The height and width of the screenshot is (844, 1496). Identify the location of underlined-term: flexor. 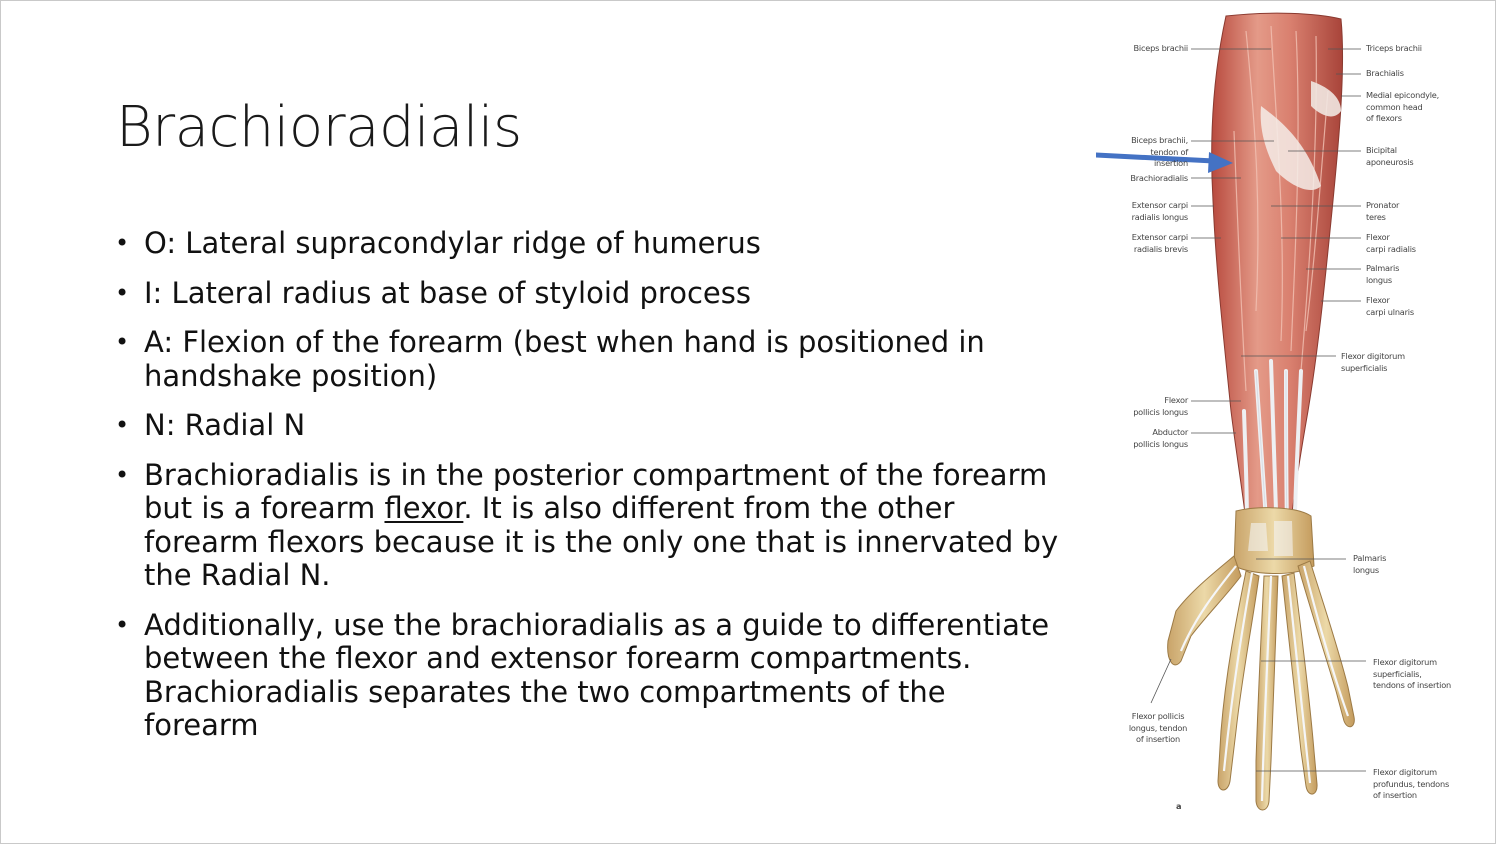
(424, 508).